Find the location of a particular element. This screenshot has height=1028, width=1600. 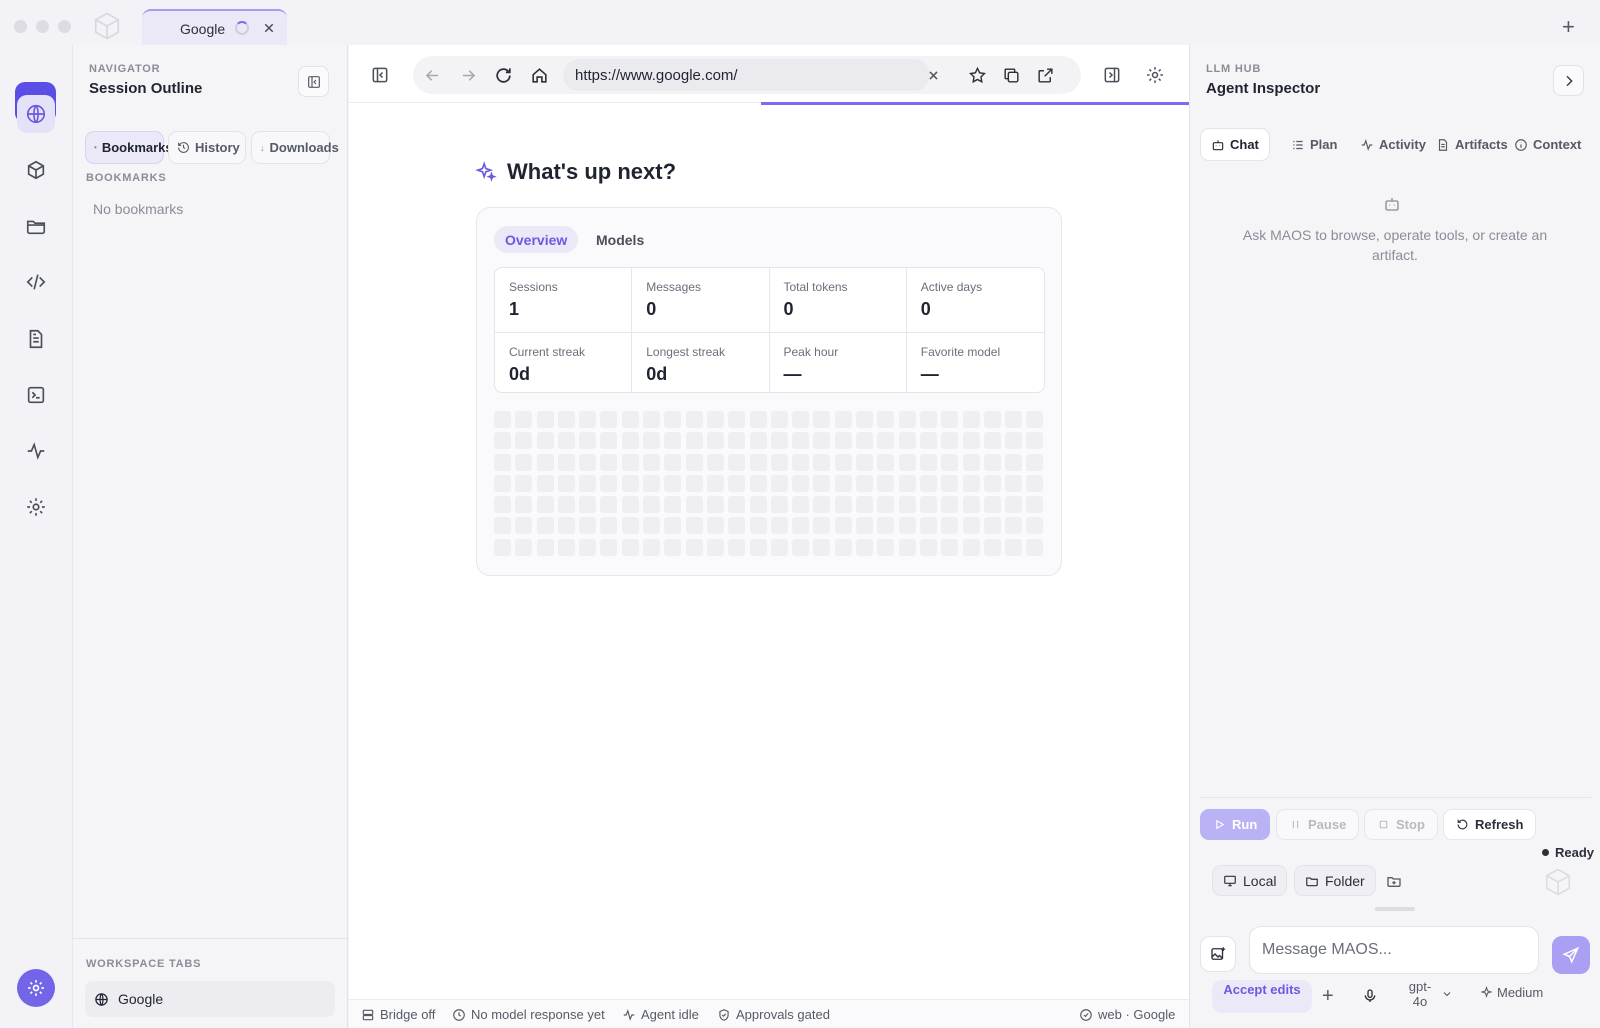

tab-models: Models is located at coordinates (620, 239).